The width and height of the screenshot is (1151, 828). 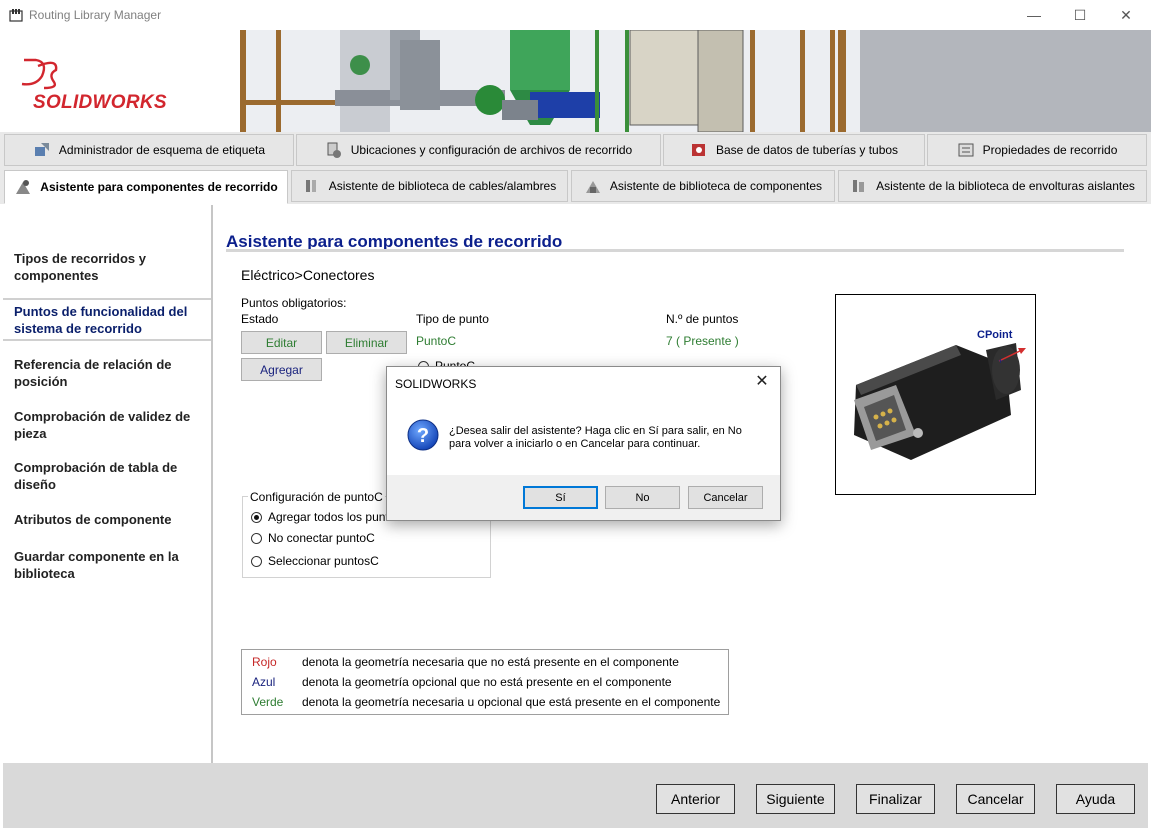 I want to click on minimize-button: —, so click(x=1034, y=15).